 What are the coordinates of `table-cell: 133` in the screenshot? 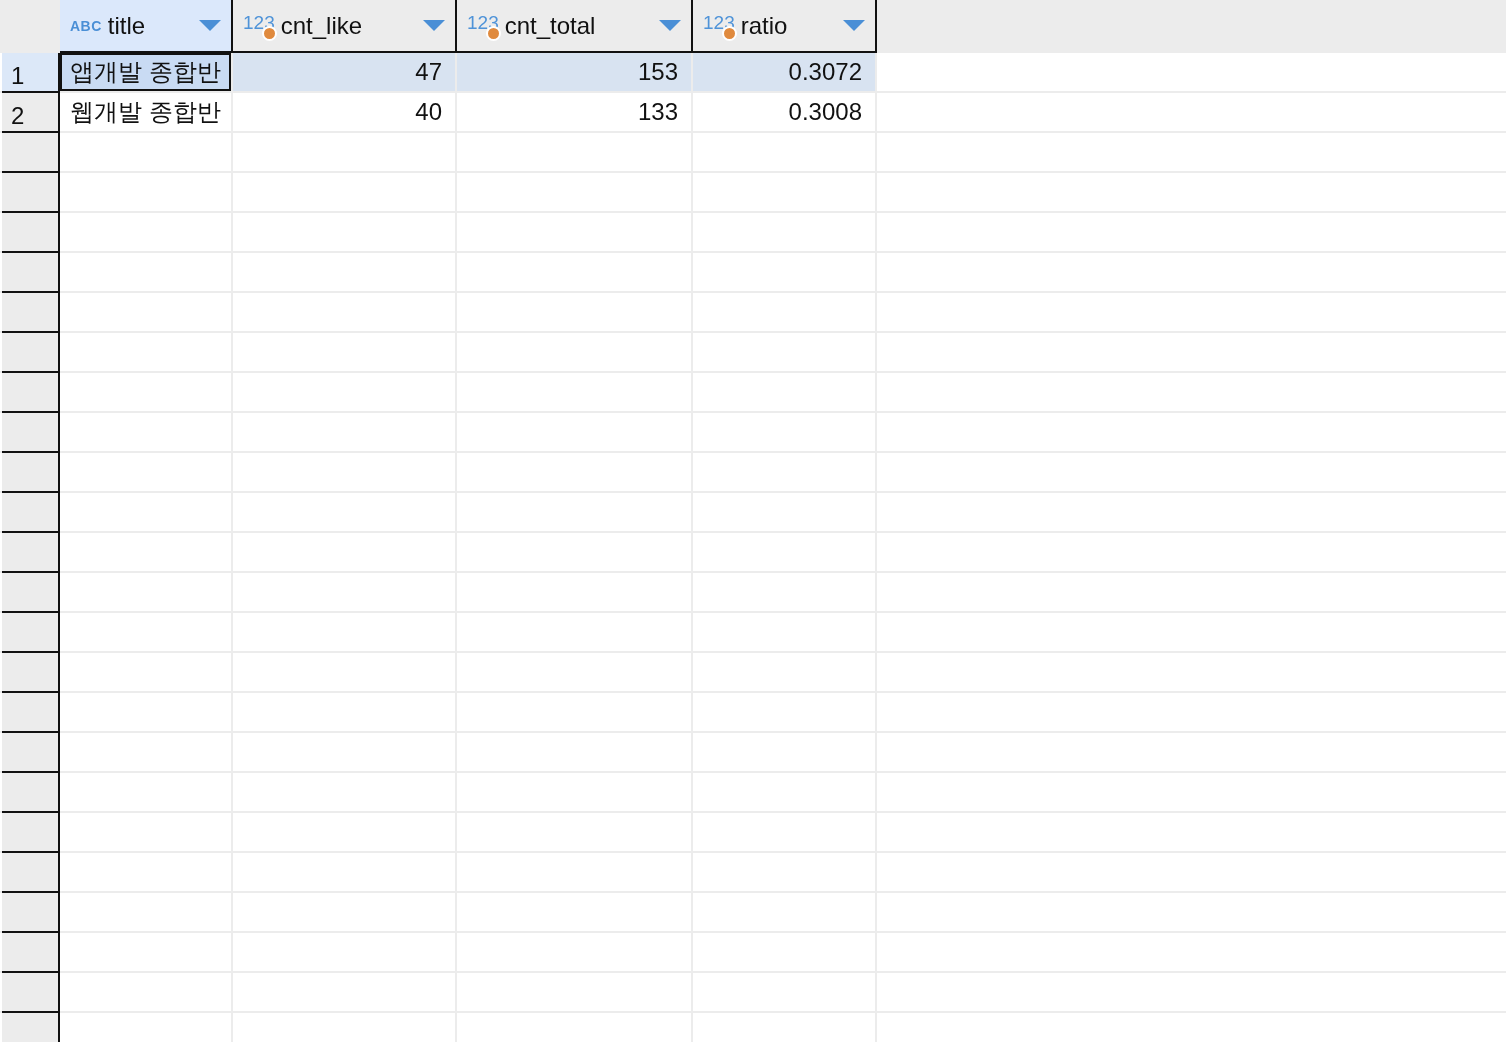 It's located at (575, 113).